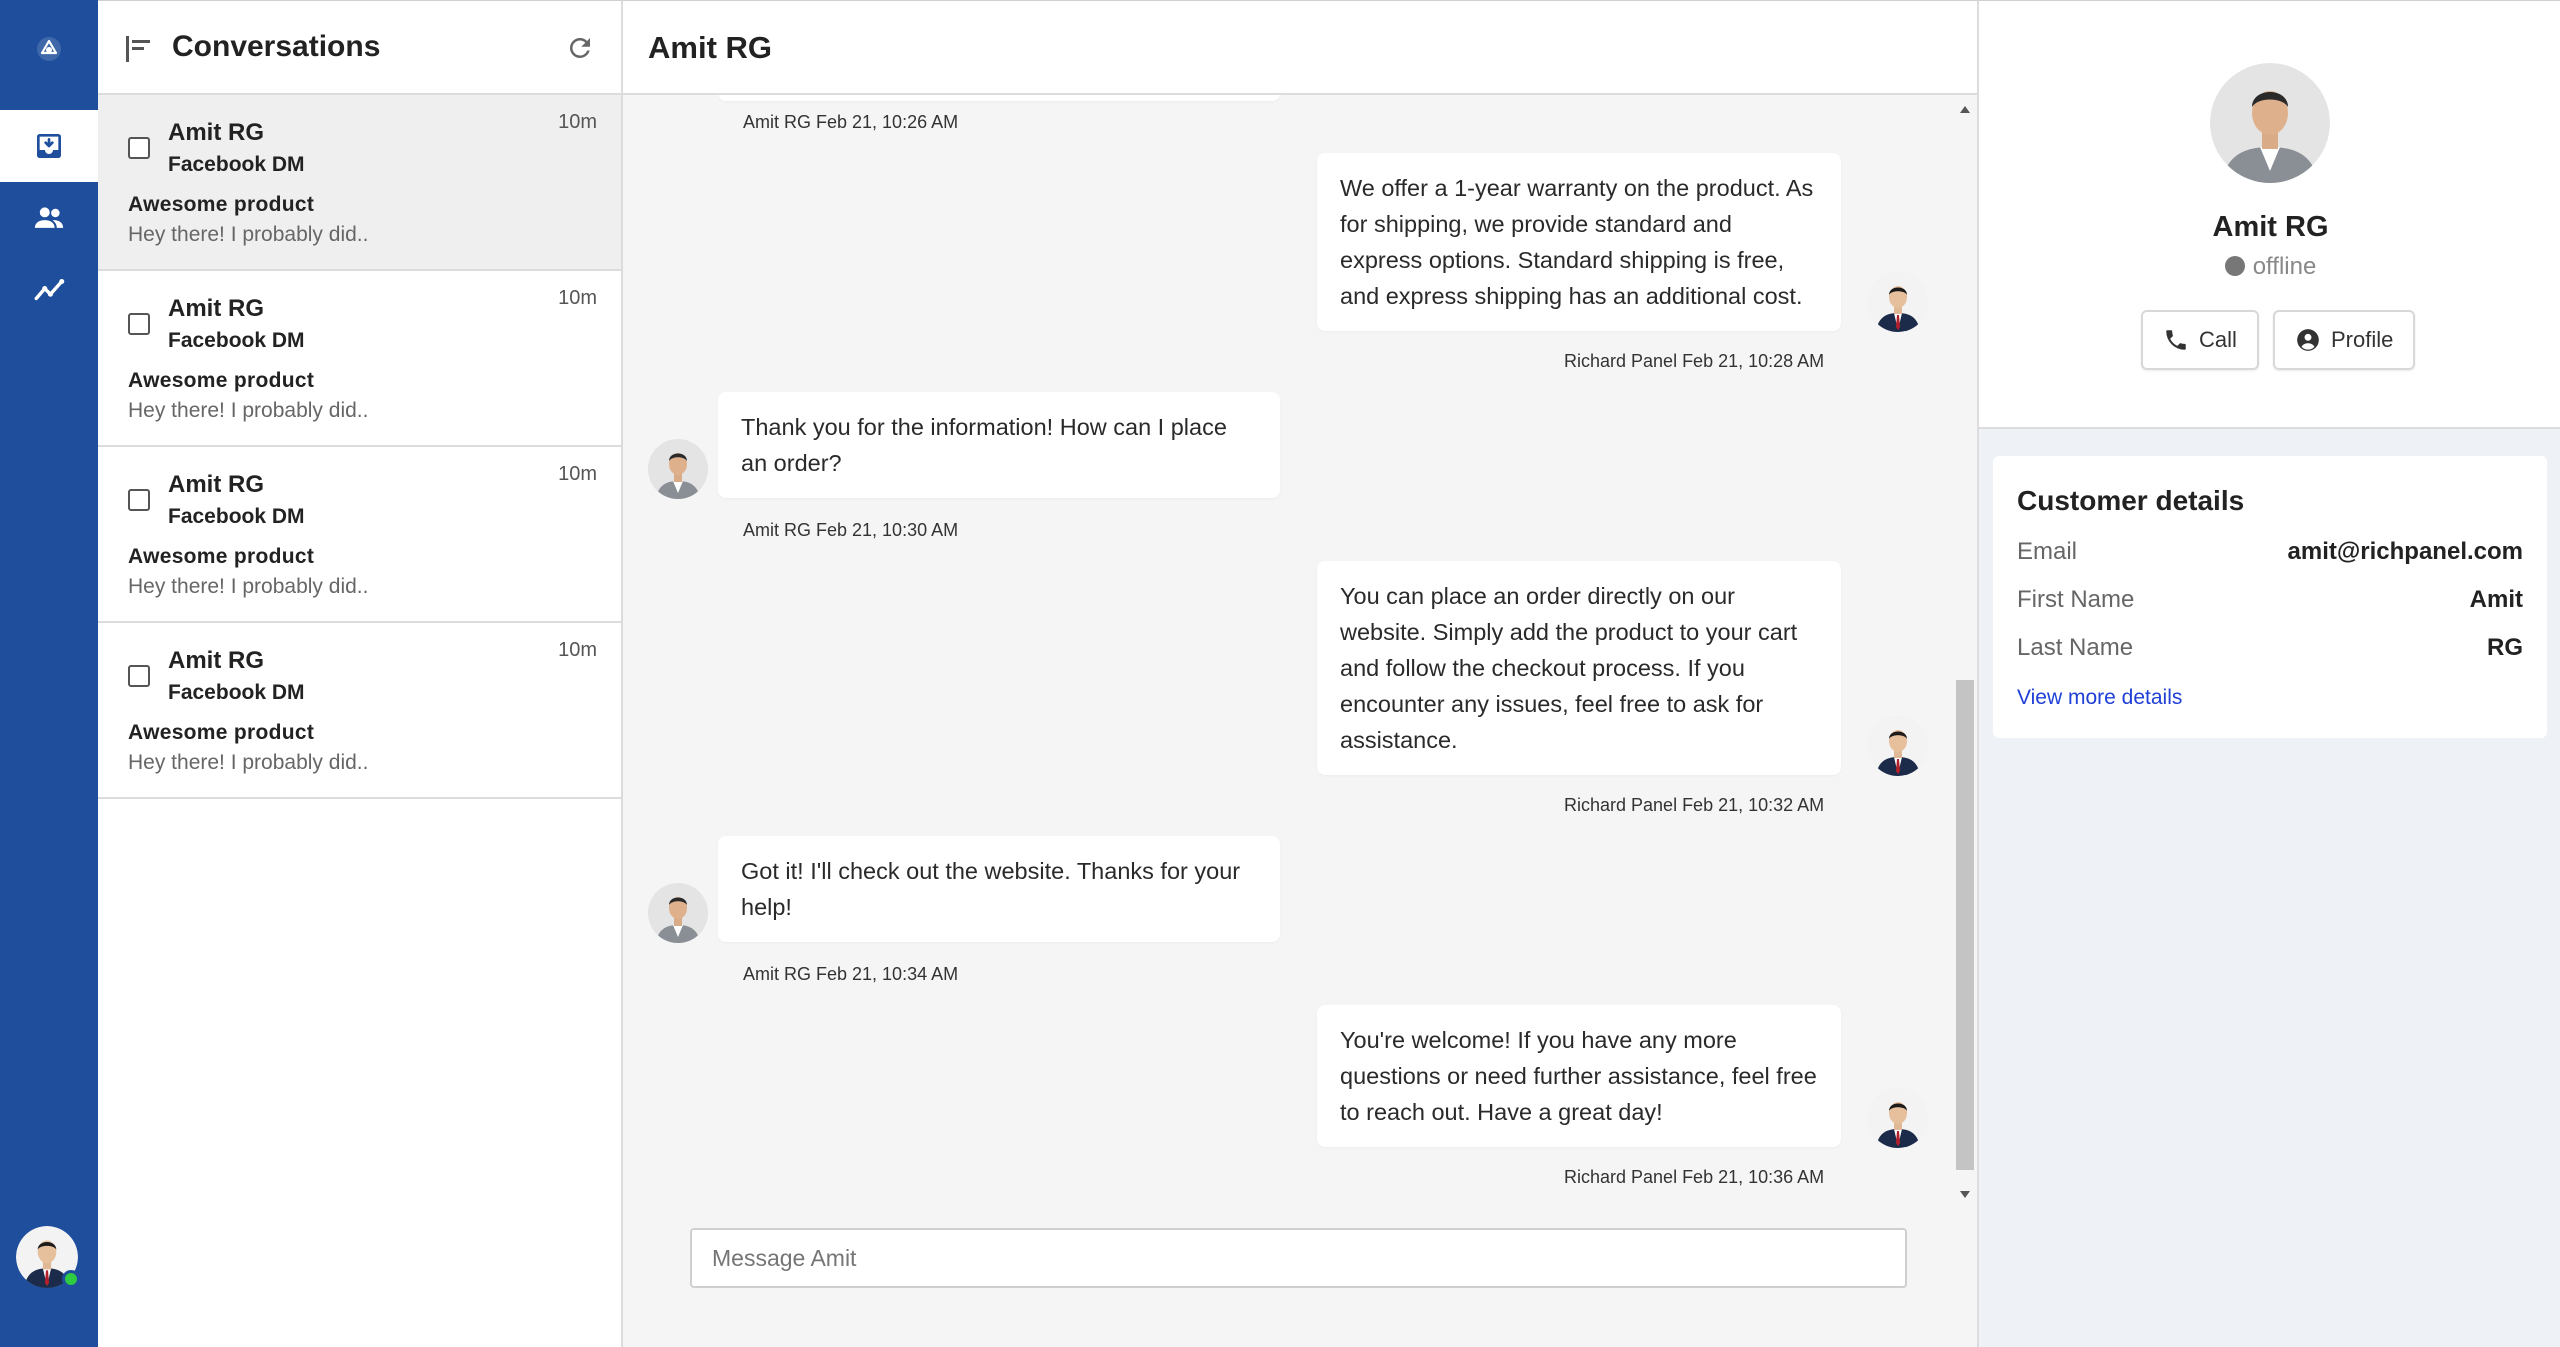 The width and height of the screenshot is (2560, 1347). What do you see at coordinates (1298, 1258) in the screenshot?
I see `message-input` at bounding box center [1298, 1258].